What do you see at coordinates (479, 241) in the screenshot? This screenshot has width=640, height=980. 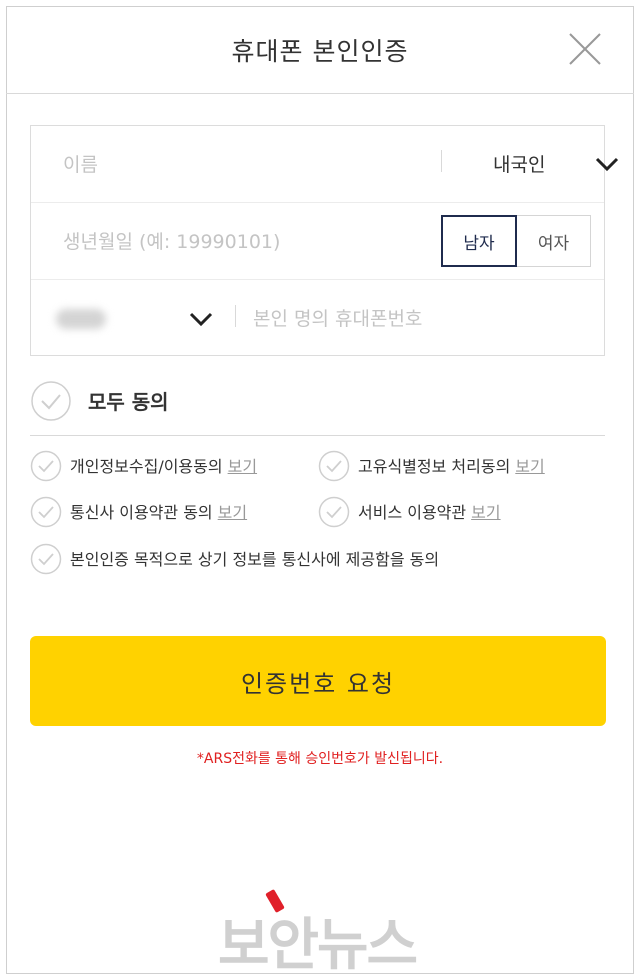 I see `gender-male-button: 남자` at bounding box center [479, 241].